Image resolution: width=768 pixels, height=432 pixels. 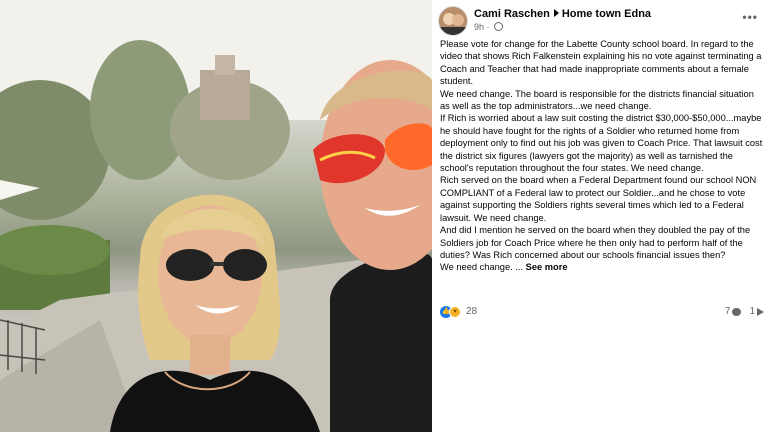 What do you see at coordinates (750, 17) in the screenshot?
I see `more-dots-icon: •••` at bounding box center [750, 17].